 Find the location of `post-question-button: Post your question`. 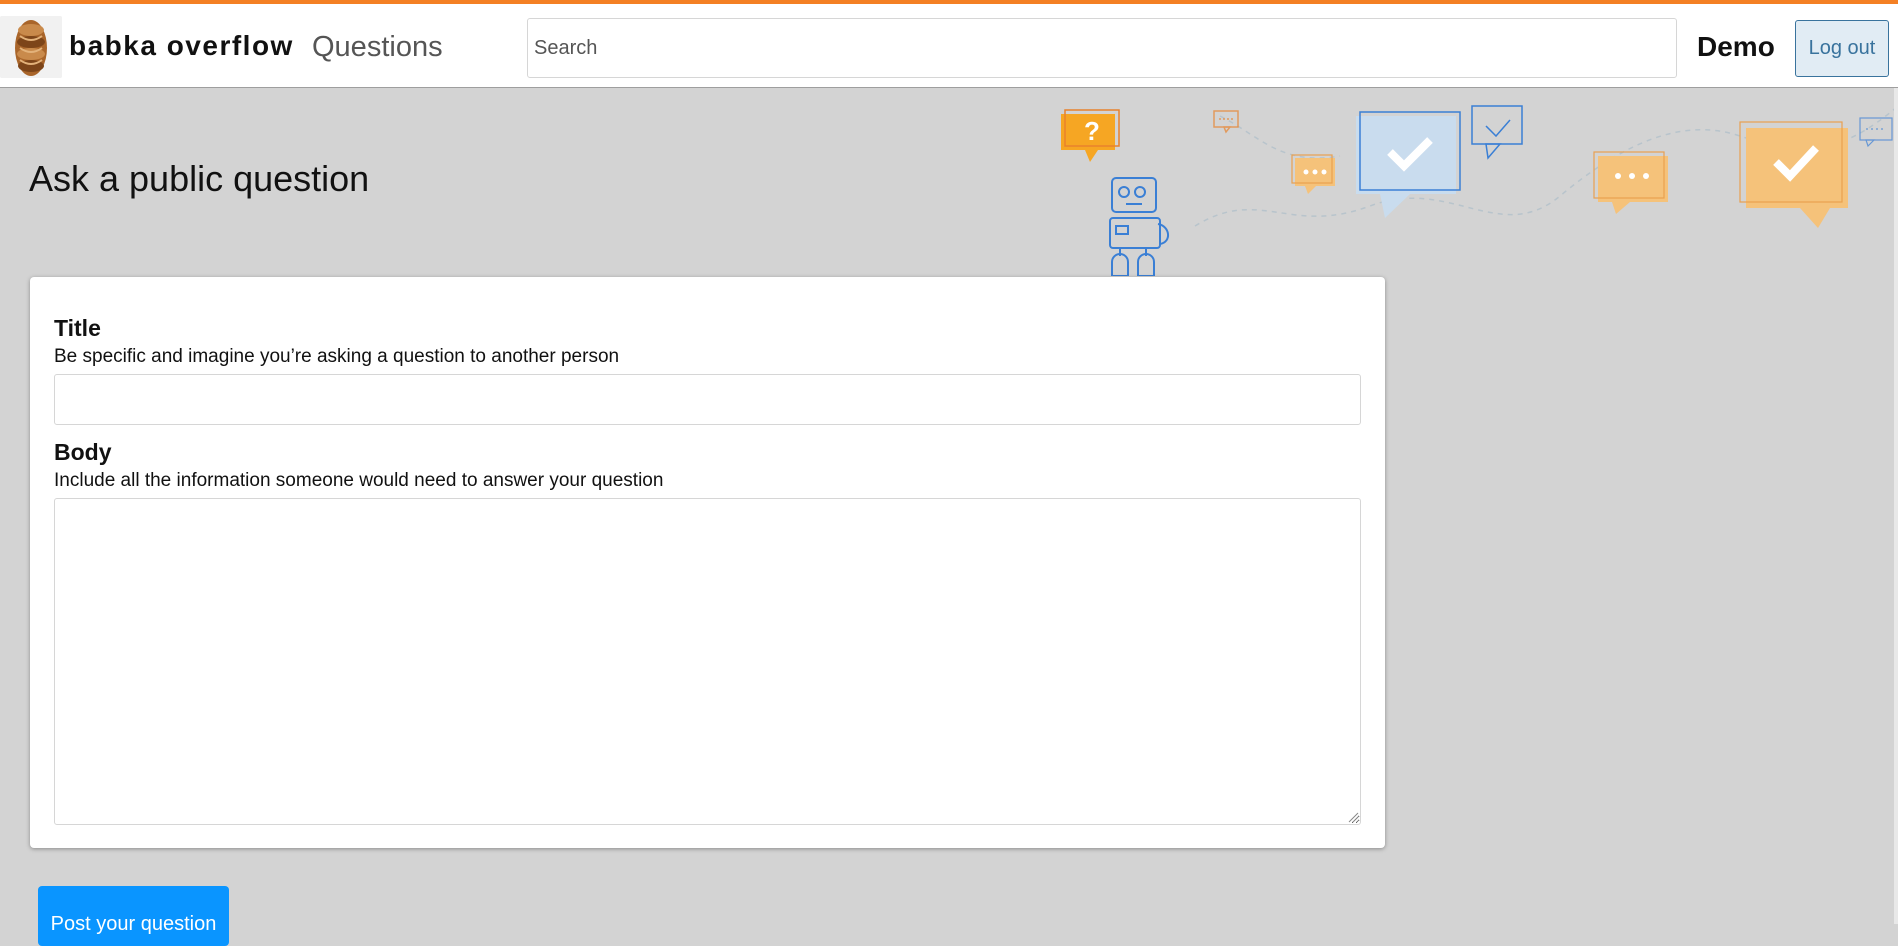

post-question-button: Post your question is located at coordinates (133, 916).